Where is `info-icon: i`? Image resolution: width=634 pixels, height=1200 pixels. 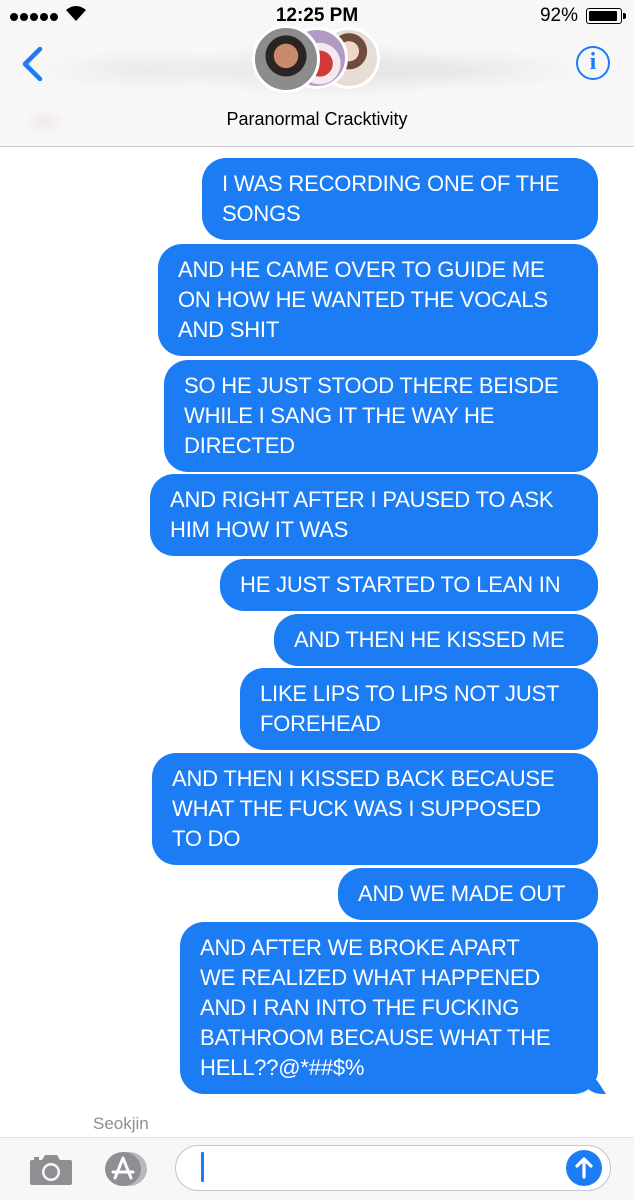 info-icon: i is located at coordinates (593, 62).